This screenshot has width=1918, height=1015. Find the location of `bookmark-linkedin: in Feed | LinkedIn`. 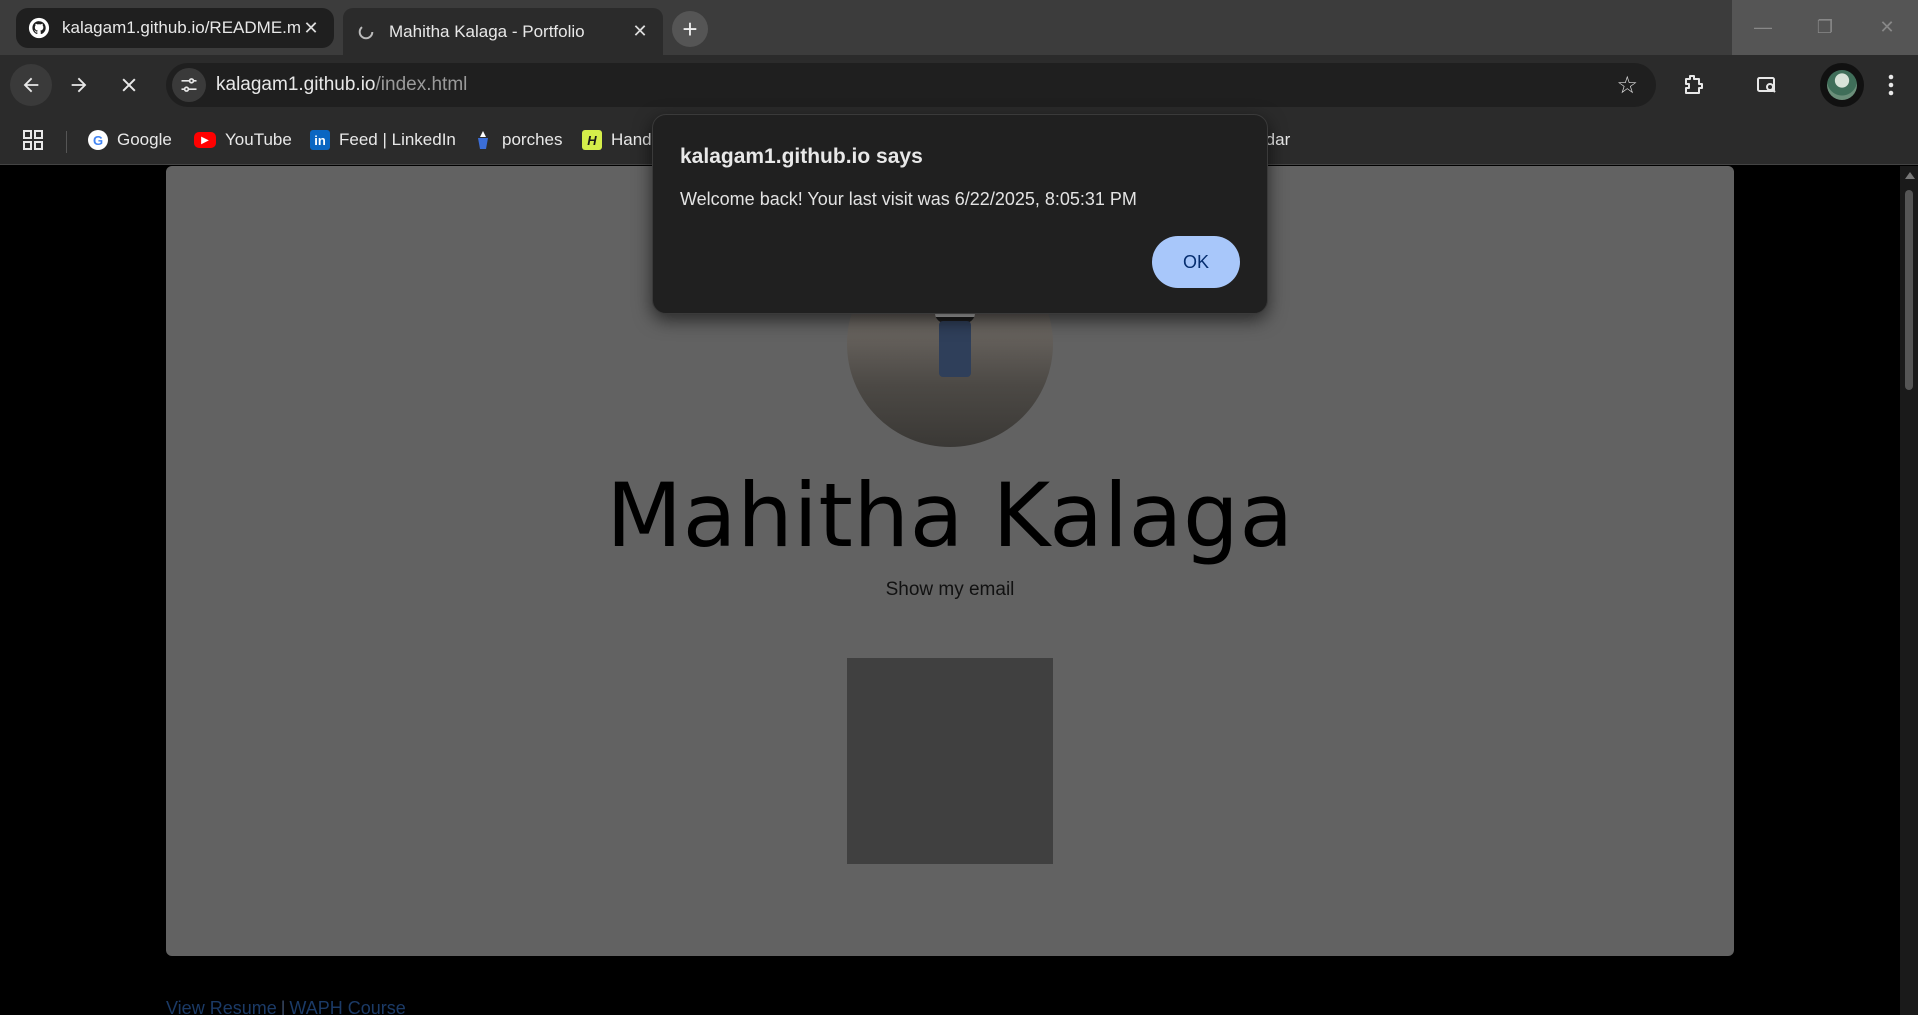

bookmark-linkedin: in Feed | LinkedIn is located at coordinates (383, 140).